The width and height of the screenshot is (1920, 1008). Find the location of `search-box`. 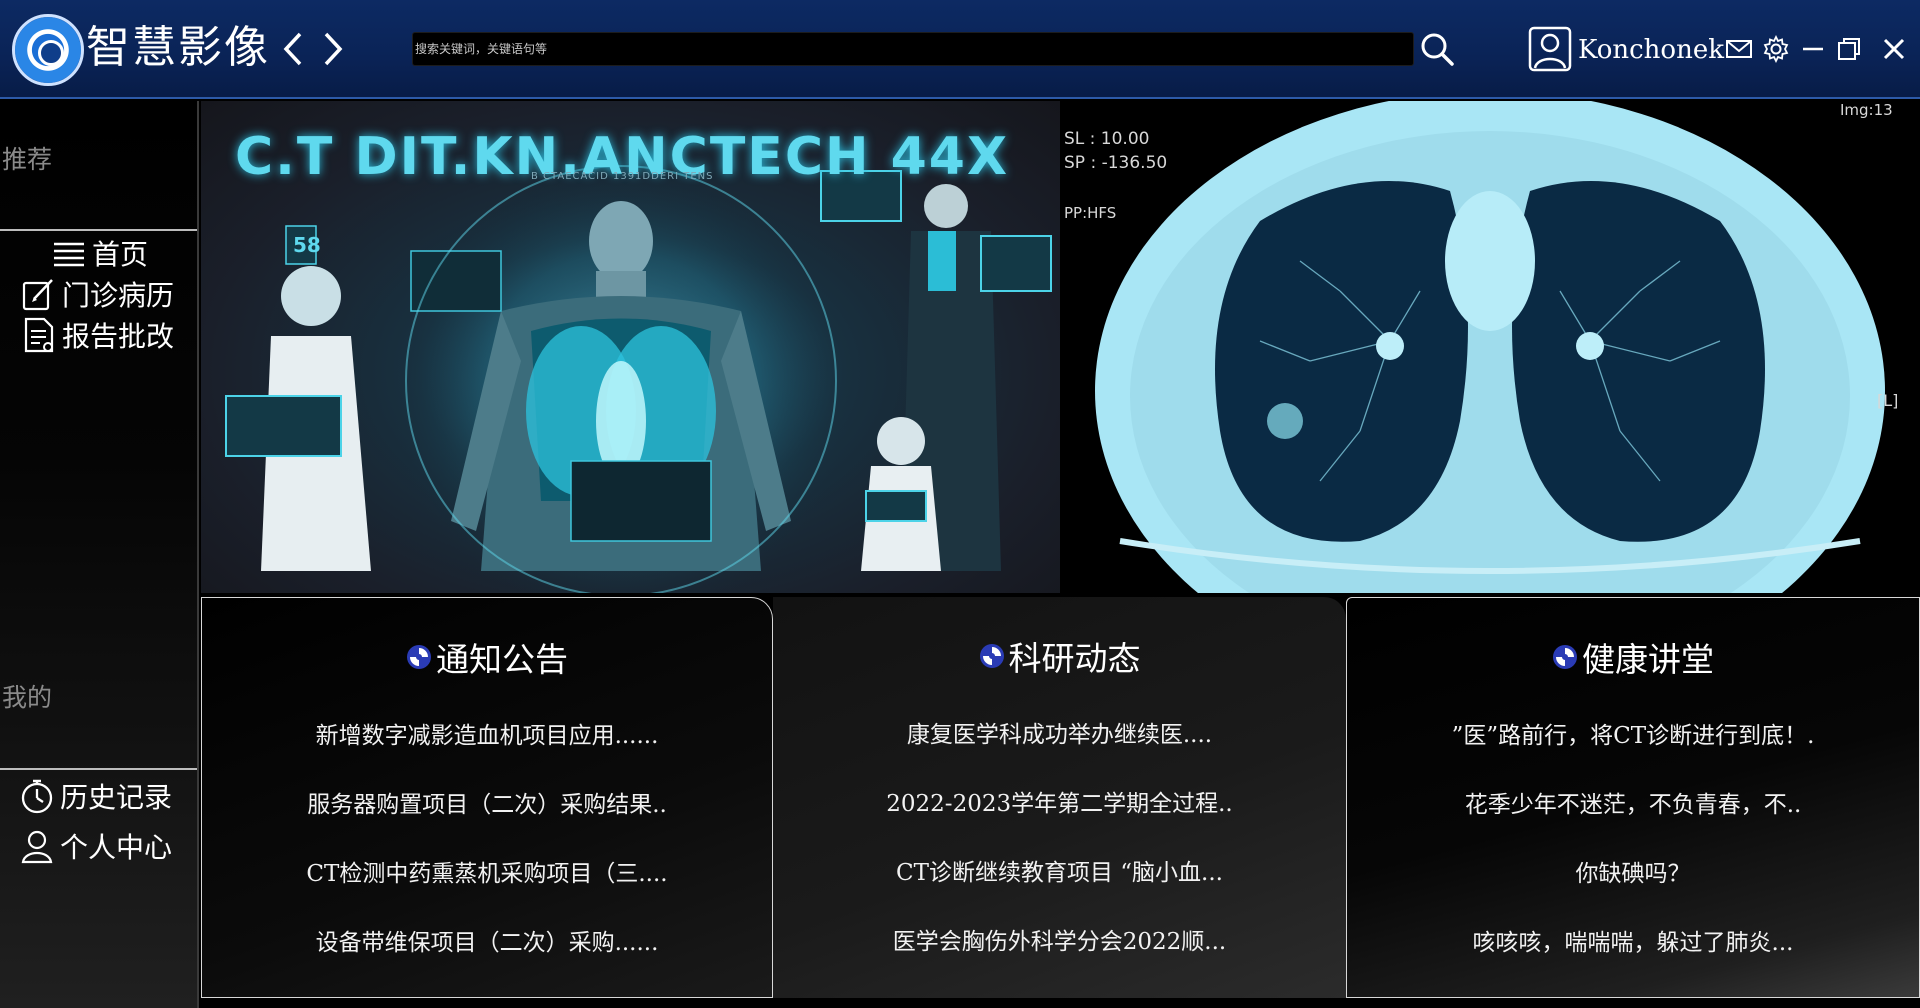

search-box is located at coordinates (913, 49).